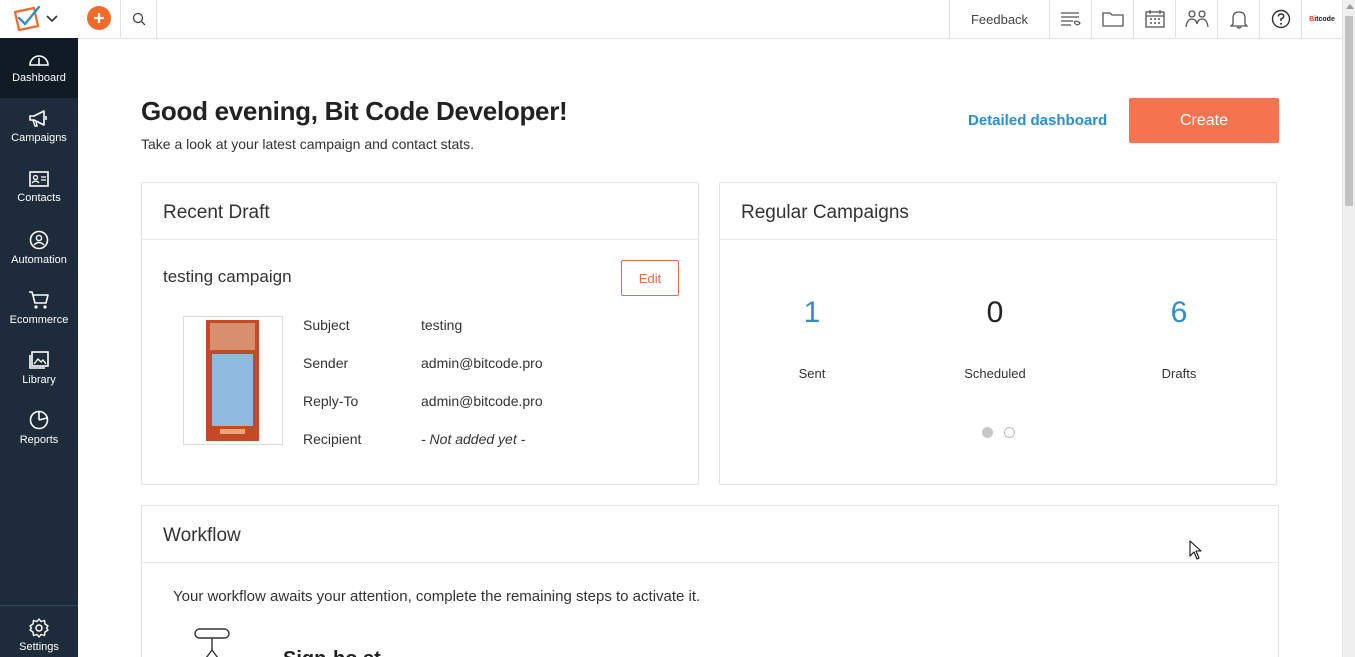  Describe the element at coordinates (326, 363) in the screenshot. I see `sender-label: Sender` at that location.